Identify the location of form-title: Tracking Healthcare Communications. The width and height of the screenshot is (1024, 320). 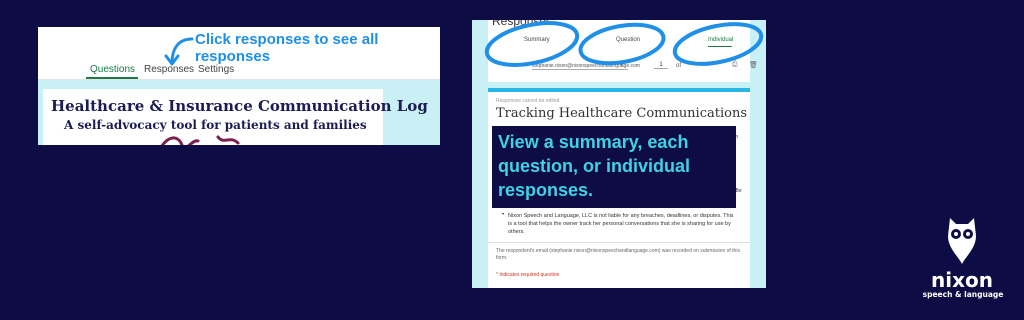
(621, 113).